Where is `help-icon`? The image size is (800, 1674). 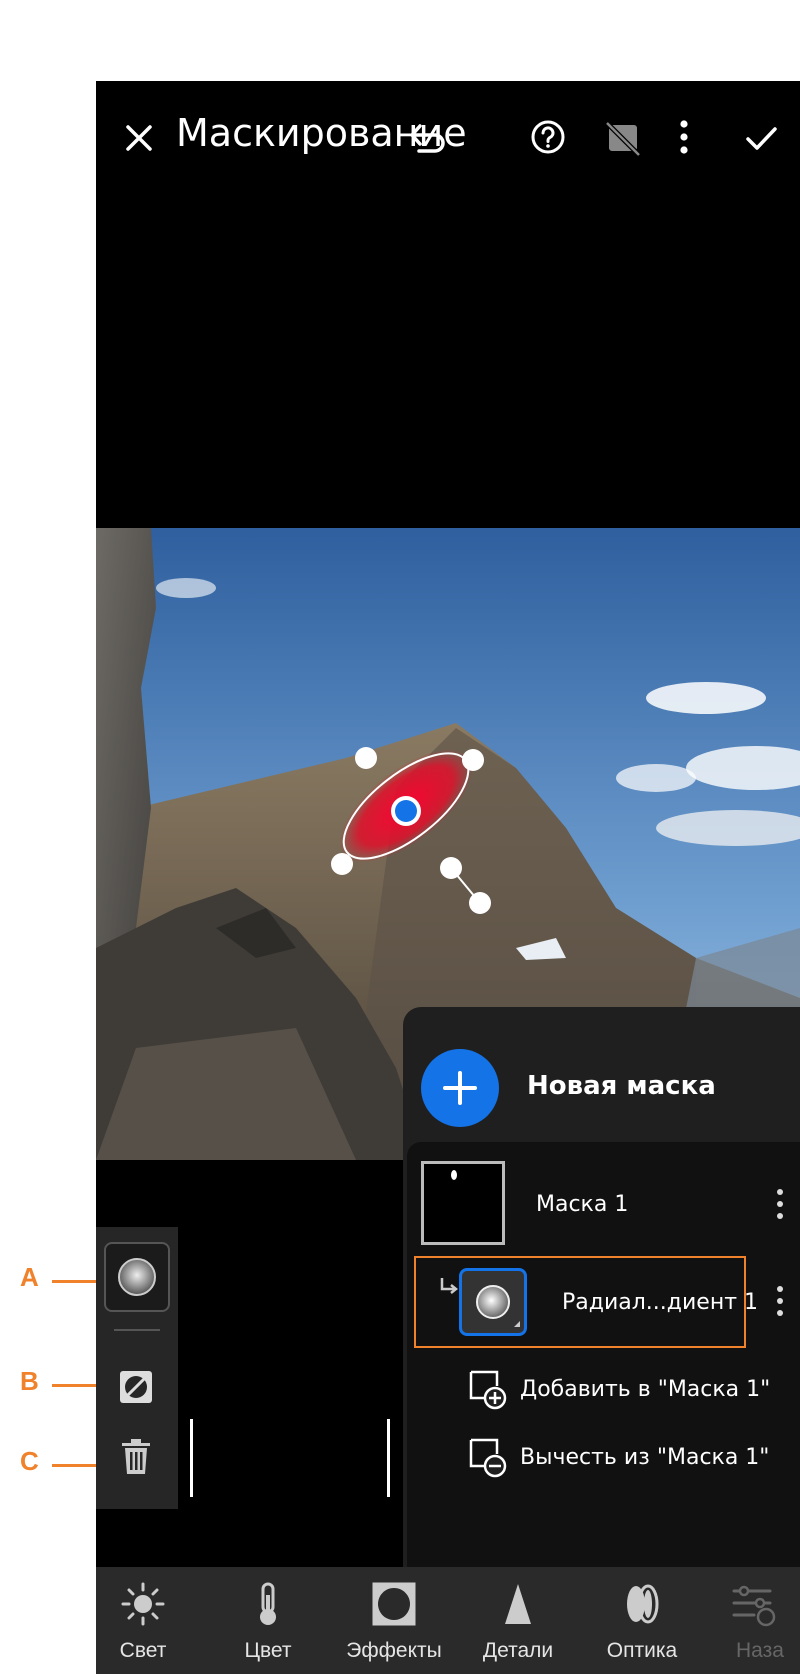 help-icon is located at coordinates (548, 137).